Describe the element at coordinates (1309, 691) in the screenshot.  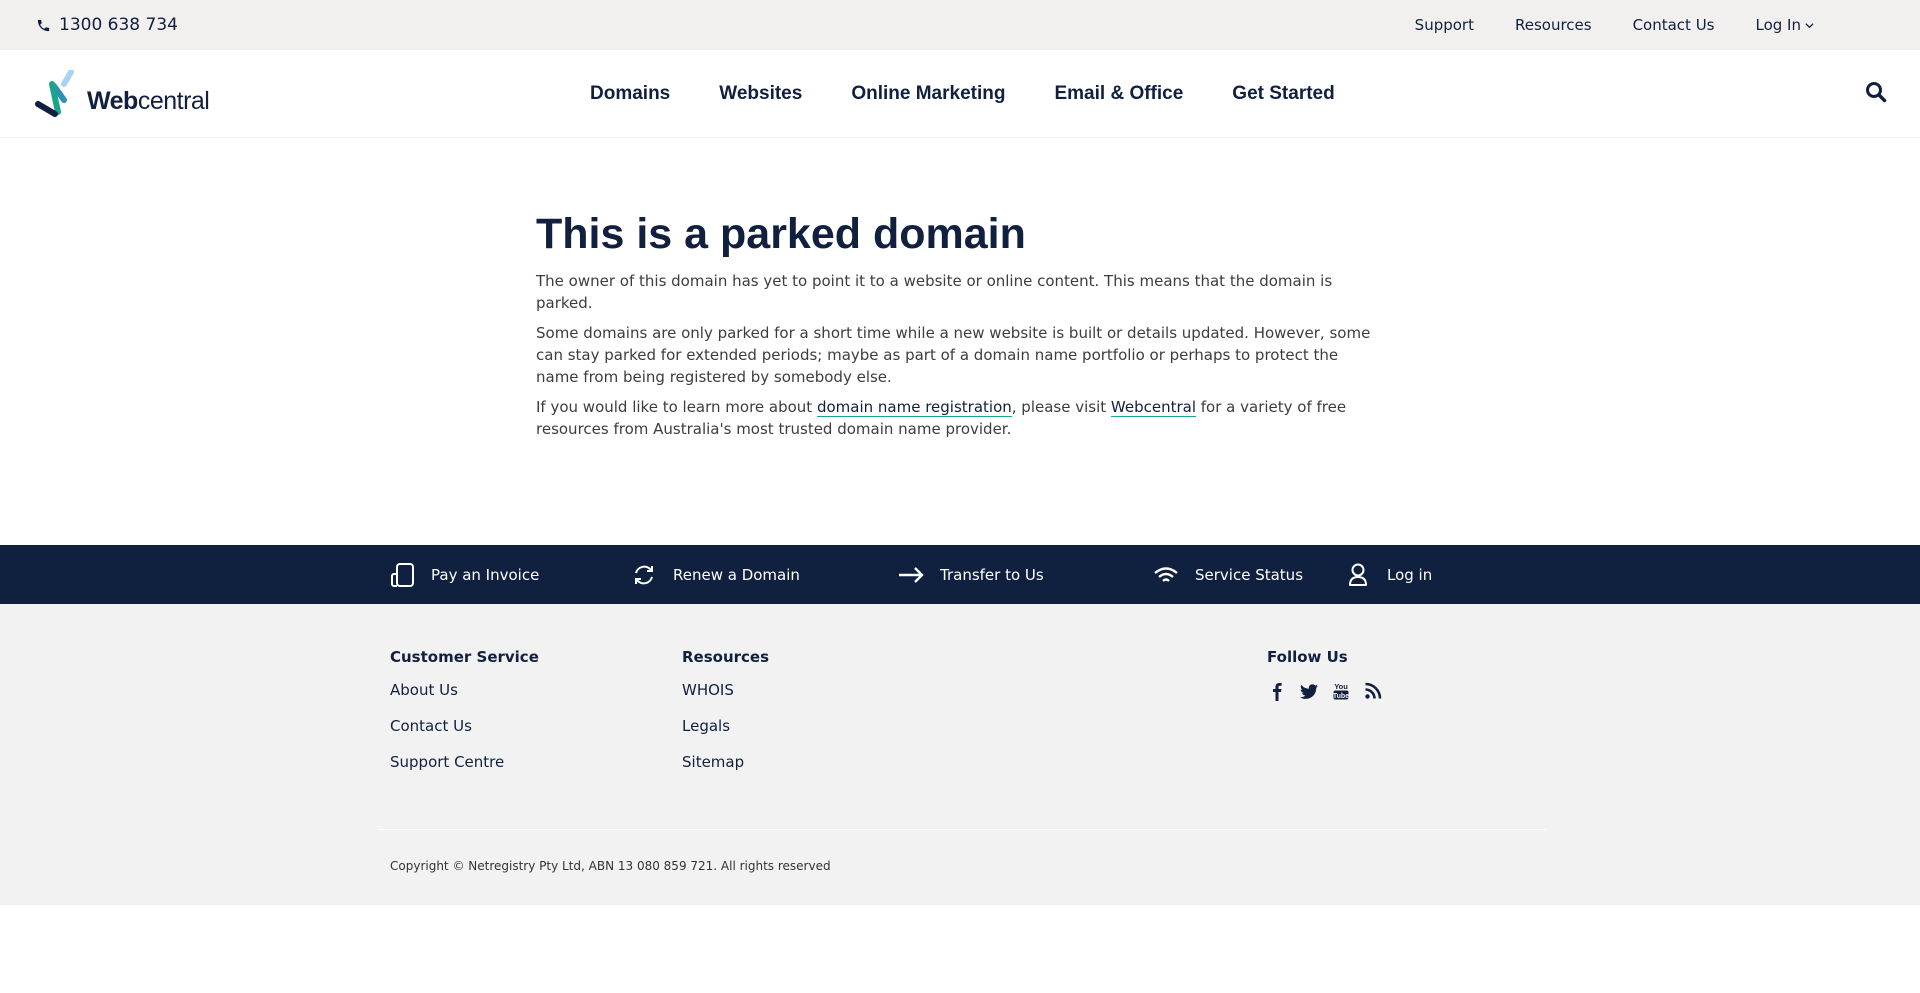
I see `twitter-icon` at that location.